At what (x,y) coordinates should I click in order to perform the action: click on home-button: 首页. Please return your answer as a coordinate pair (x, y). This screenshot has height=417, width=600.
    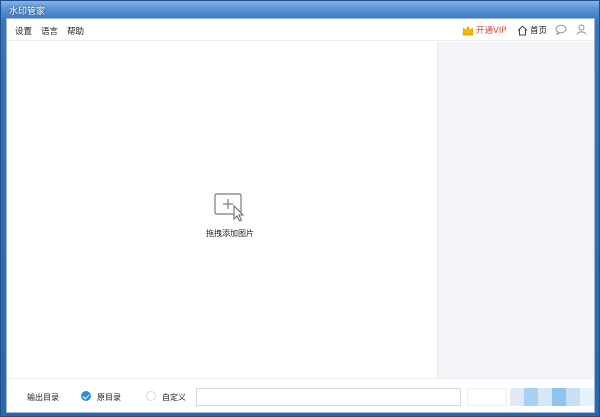
    Looking at the image, I should click on (532, 30).